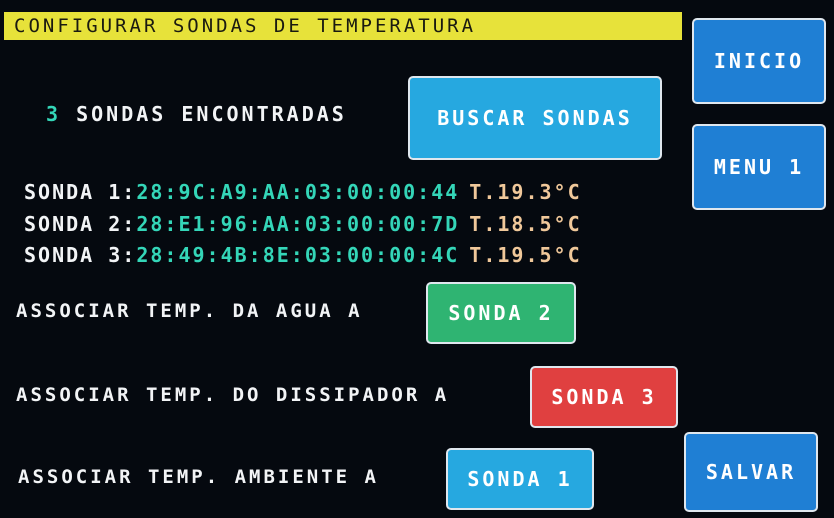  Describe the element at coordinates (298, 255) in the screenshot. I see `probe-address: 28:49:4B:8E:03:00:00:4C` at that location.